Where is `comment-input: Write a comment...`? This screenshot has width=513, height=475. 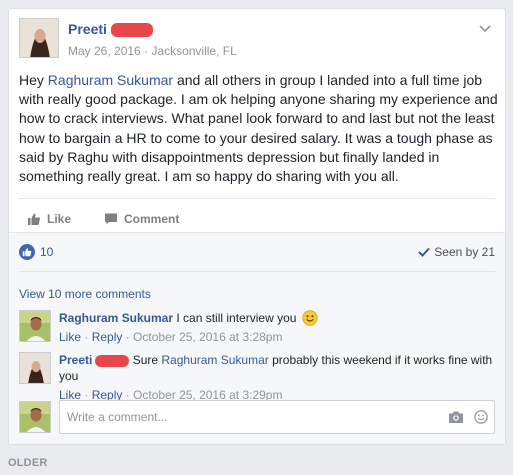
comment-input: Write a comment... is located at coordinates (277, 417).